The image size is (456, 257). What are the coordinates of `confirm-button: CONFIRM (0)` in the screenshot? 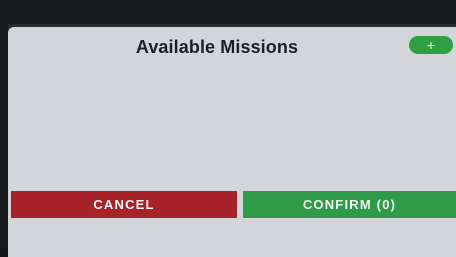 It's located at (349, 204).